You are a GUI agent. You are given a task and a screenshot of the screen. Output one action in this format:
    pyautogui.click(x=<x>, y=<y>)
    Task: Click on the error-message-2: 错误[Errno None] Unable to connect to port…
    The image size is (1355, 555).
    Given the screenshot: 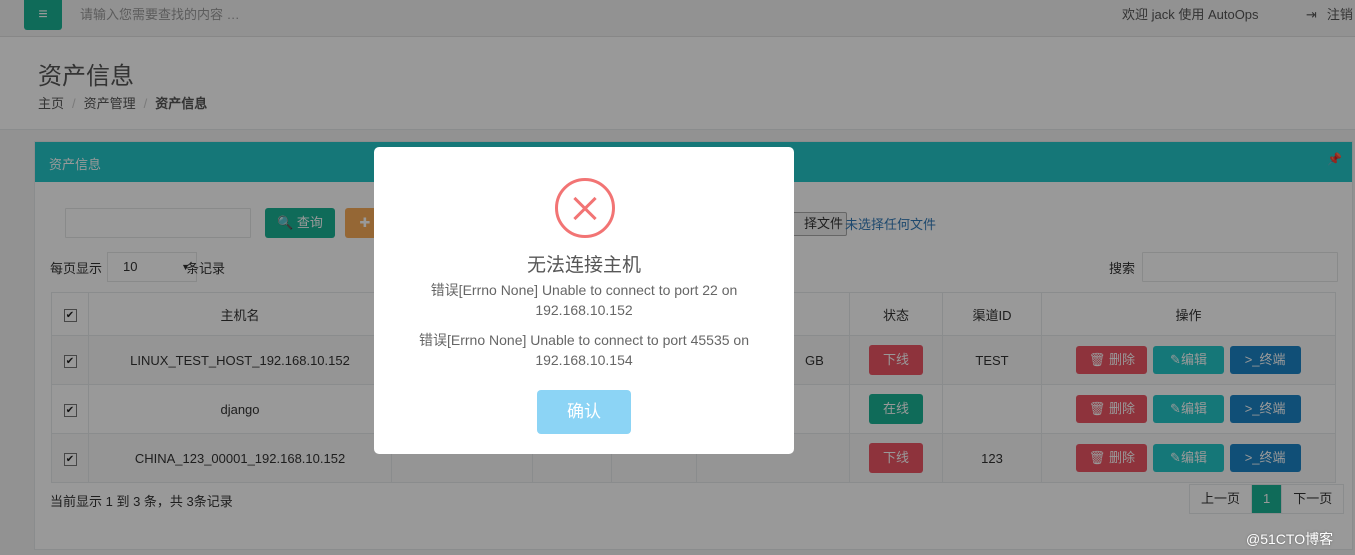 What is the action you would take?
    pyautogui.click(x=584, y=350)
    